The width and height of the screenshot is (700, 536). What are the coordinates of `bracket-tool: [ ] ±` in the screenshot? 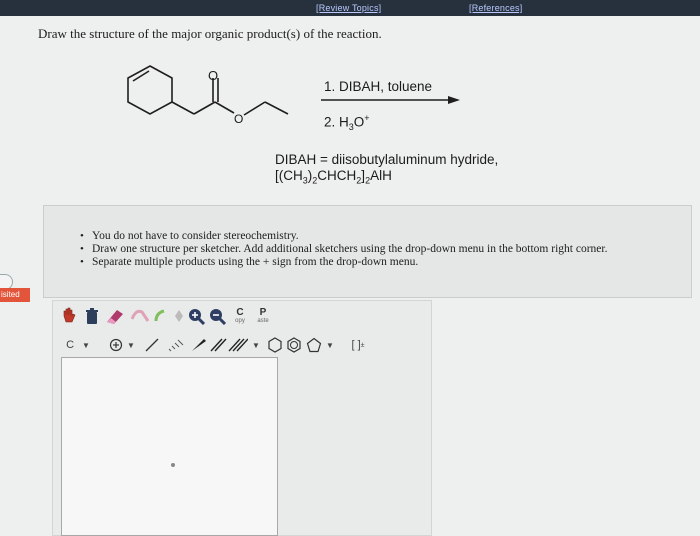 It's located at (358, 345).